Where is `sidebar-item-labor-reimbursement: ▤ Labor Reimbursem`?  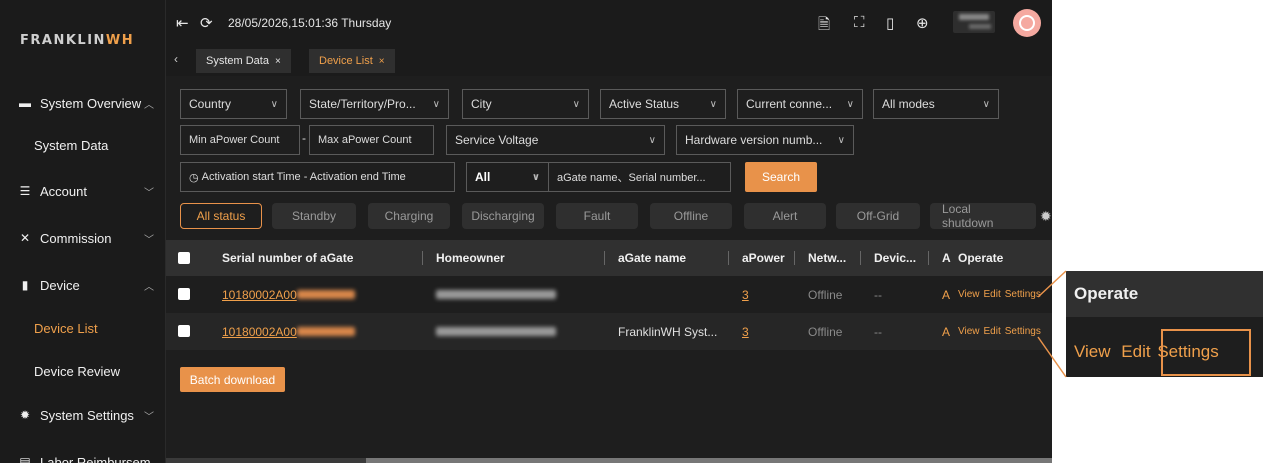 sidebar-item-labor-reimbursement: ▤ Labor Reimbursem is located at coordinates (83, 452).